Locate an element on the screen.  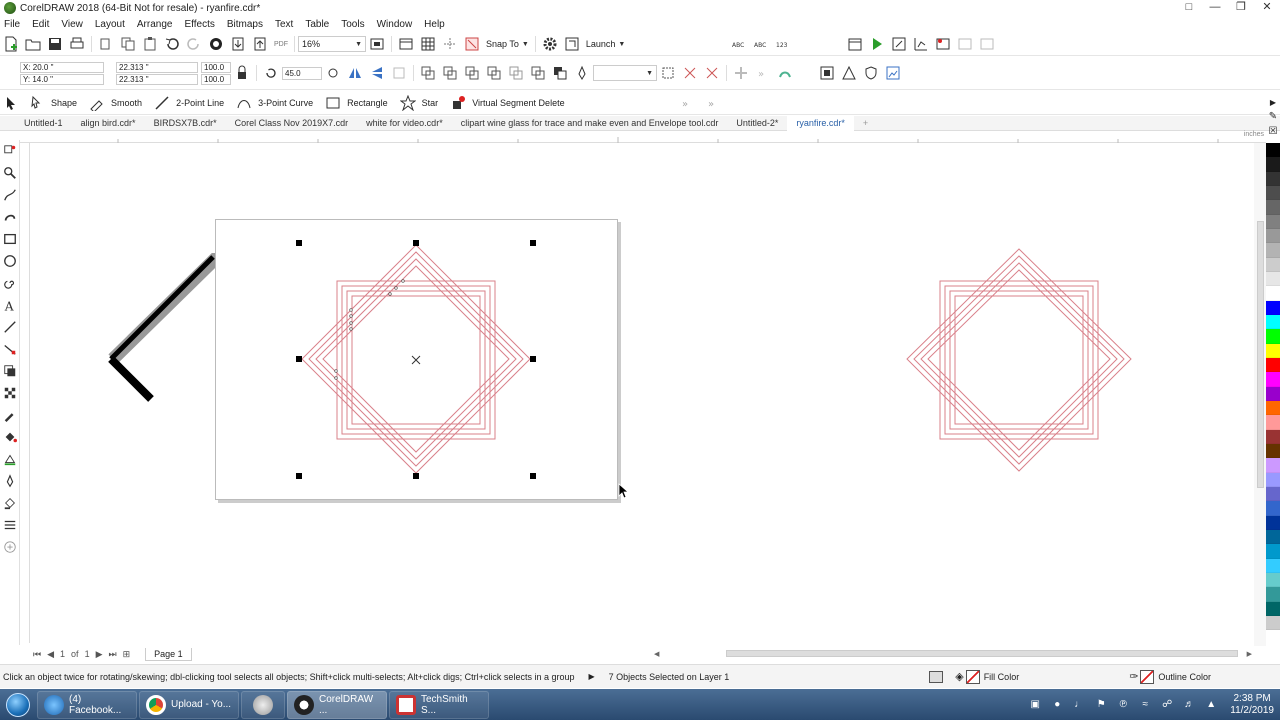
tool-fill is located at coordinates (10, 503).